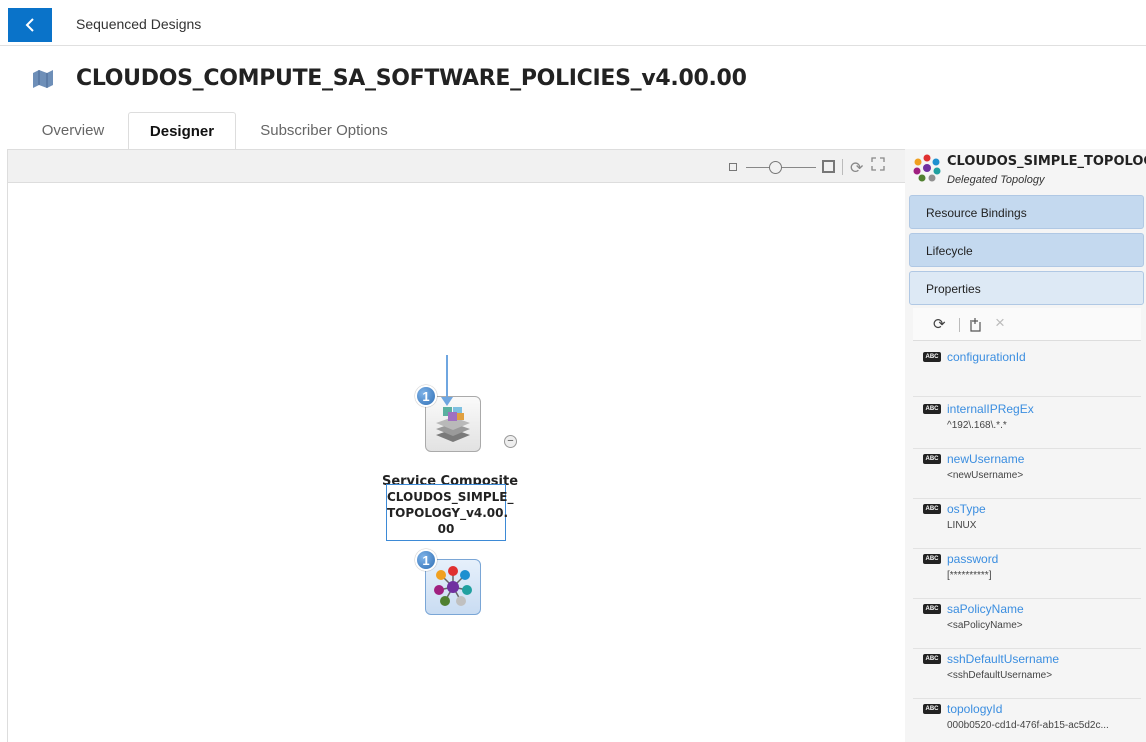 Image resolution: width=1146 pixels, height=742 pixels. I want to click on properties-toolbar: ⟳ ×, so click(1027, 324).